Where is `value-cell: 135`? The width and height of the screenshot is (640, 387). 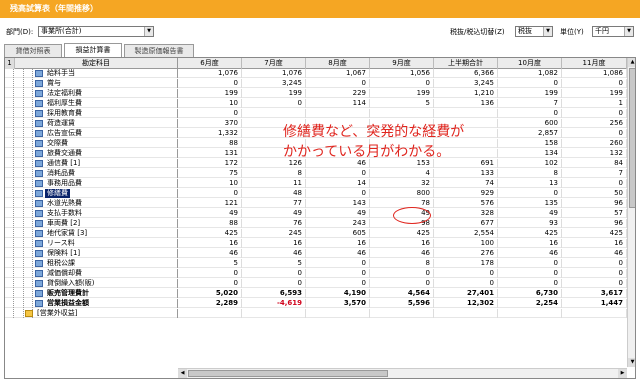 value-cell: 135 is located at coordinates (530, 203).